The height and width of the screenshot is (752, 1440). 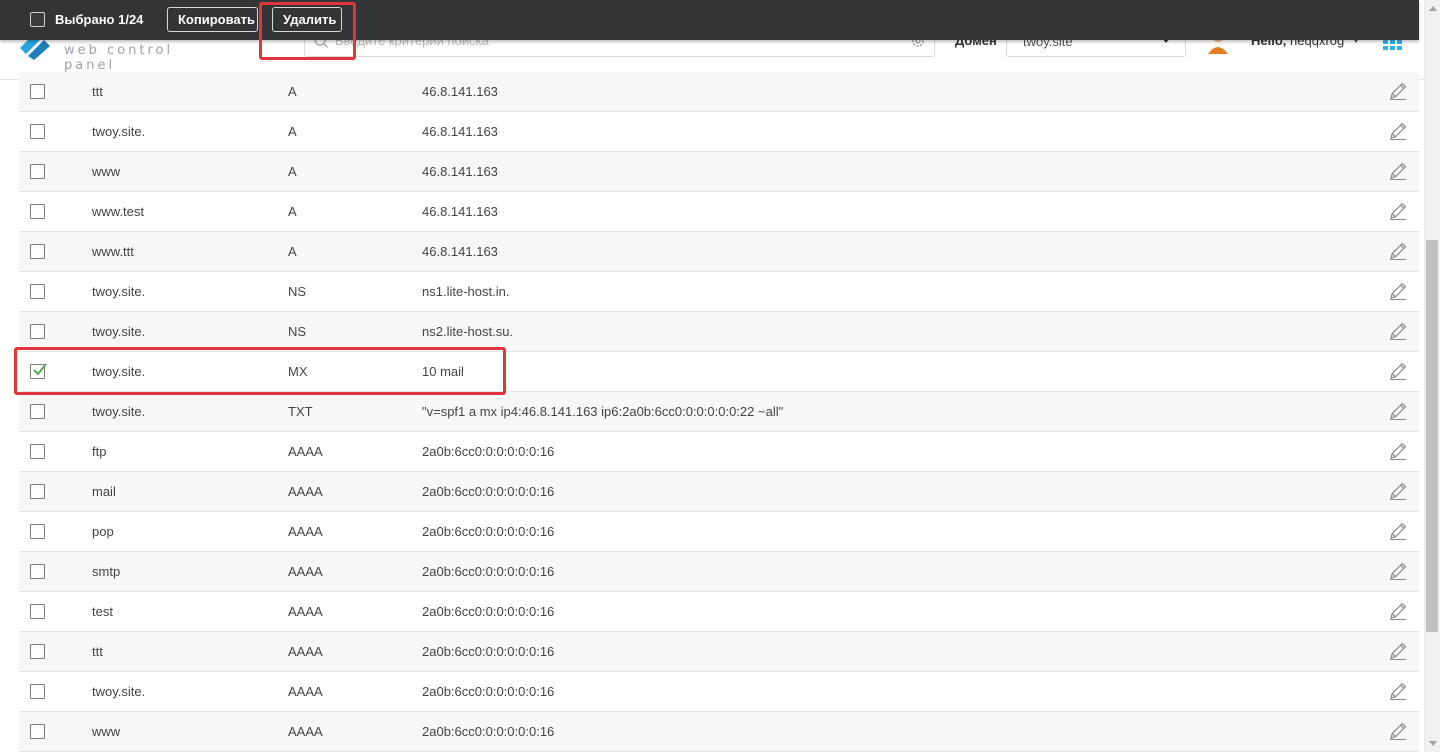 What do you see at coordinates (719, 532) in the screenshot?
I see `table-row: pop AAAA 2a0b:6cc0:0:0:0:0:0:16` at bounding box center [719, 532].